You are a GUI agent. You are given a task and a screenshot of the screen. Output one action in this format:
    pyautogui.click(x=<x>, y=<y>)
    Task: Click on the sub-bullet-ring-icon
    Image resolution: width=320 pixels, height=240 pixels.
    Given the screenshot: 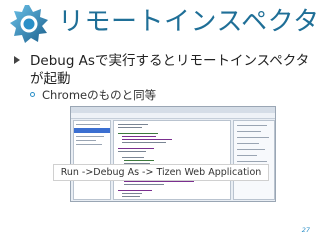 What is the action you would take?
    pyautogui.click(x=32, y=94)
    